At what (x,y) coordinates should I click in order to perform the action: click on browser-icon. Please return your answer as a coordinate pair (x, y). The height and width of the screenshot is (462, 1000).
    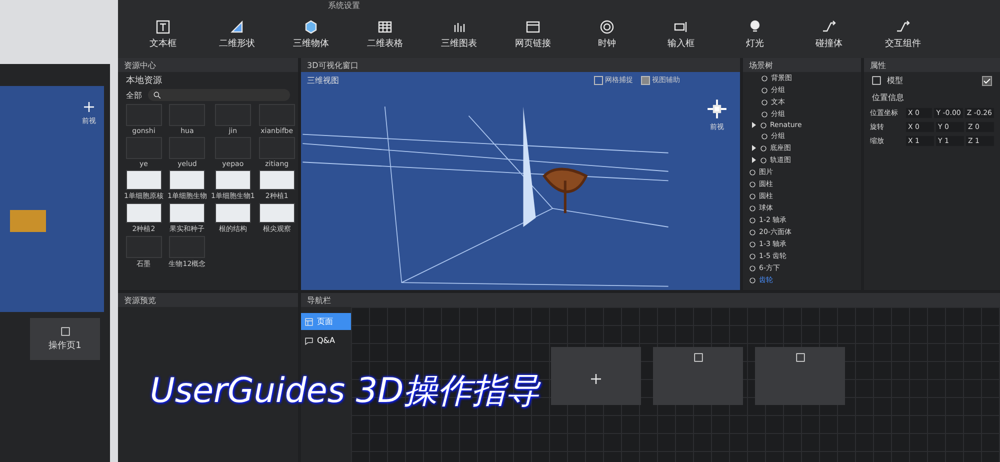
    Looking at the image, I should click on (533, 27).